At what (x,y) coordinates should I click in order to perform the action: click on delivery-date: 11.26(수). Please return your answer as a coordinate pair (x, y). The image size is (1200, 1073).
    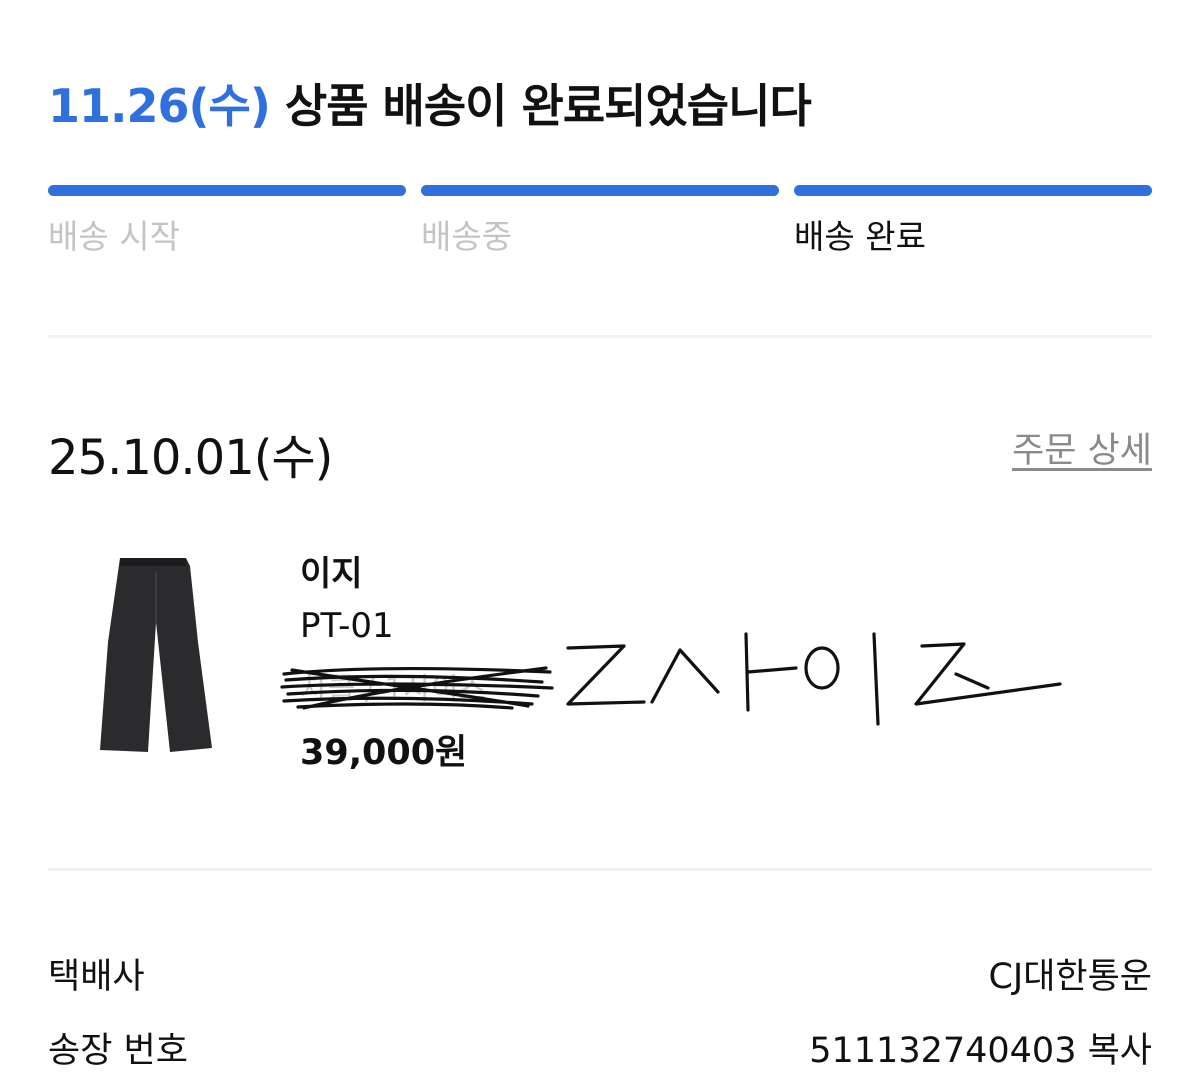
    Looking at the image, I should click on (159, 106).